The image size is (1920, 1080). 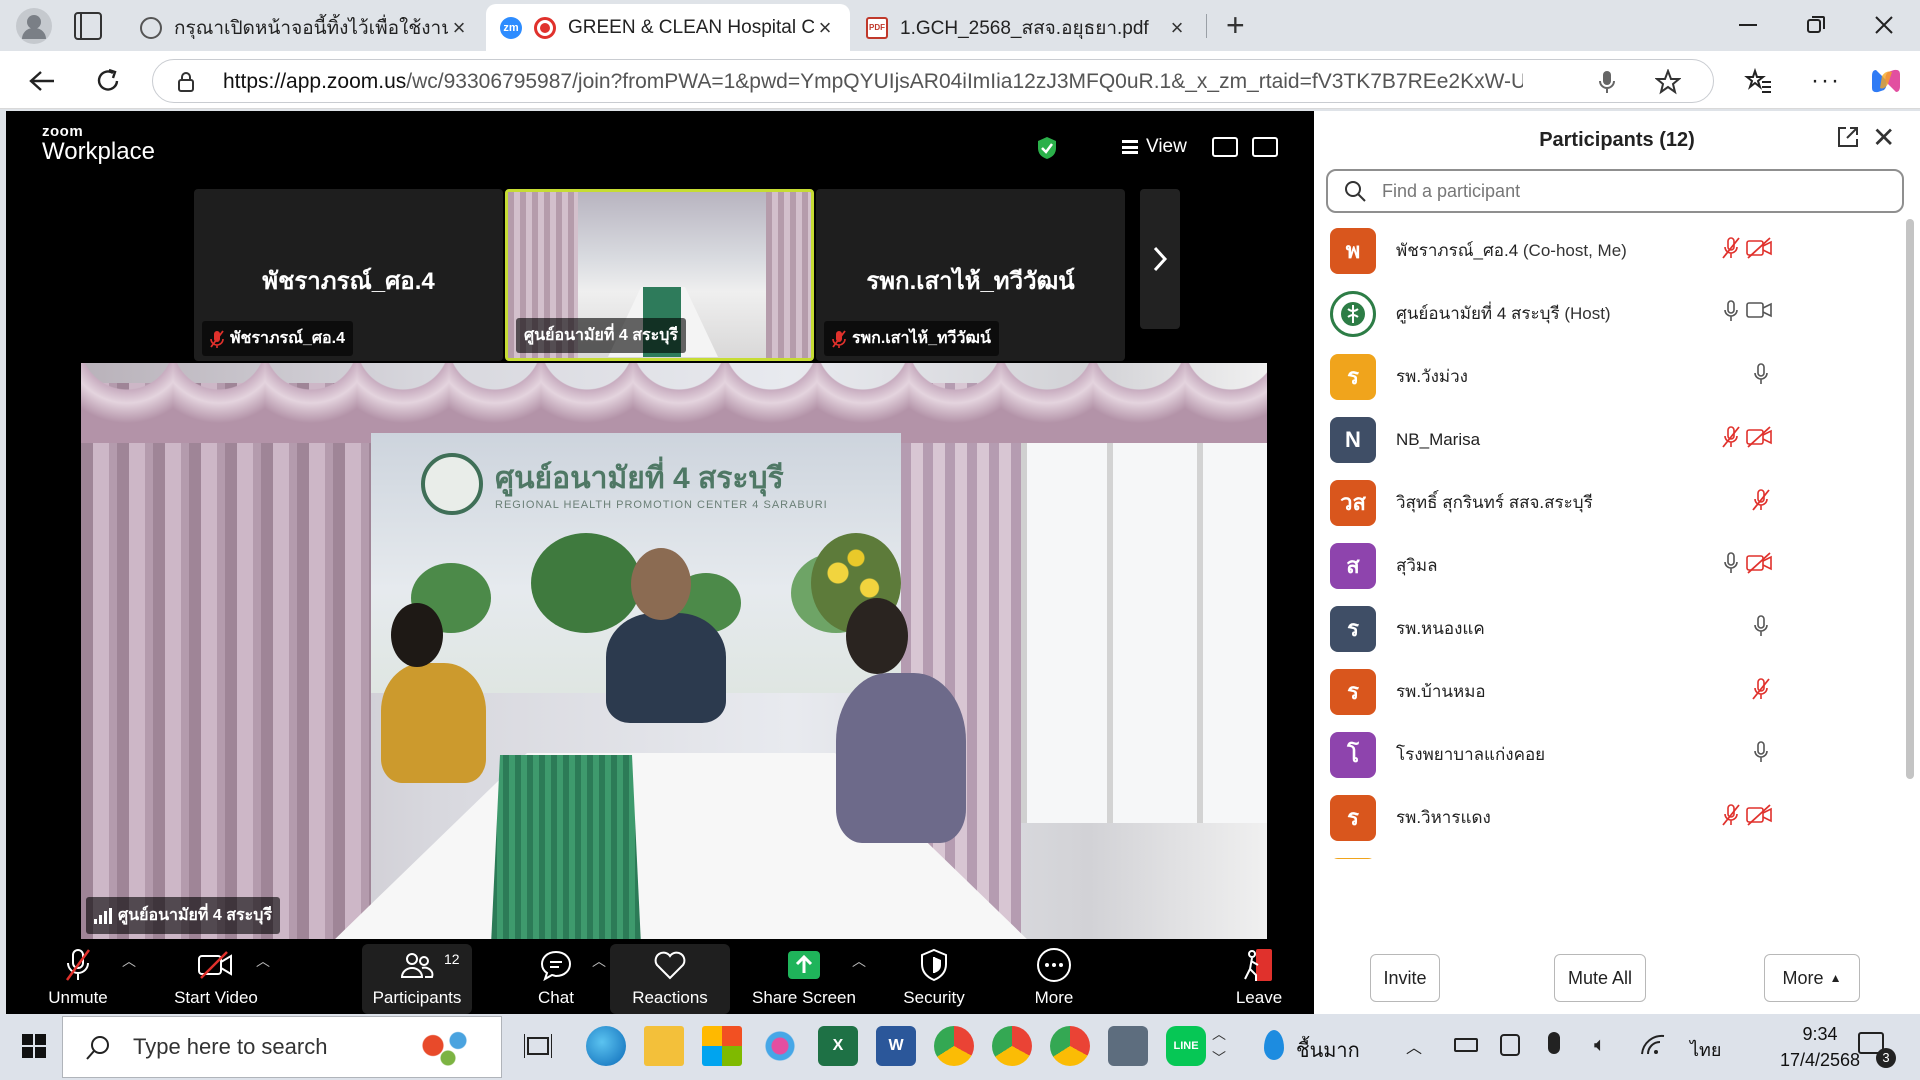 What do you see at coordinates (78, 979) in the screenshot?
I see `unmute-button: Unmute` at bounding box center [78, 979].